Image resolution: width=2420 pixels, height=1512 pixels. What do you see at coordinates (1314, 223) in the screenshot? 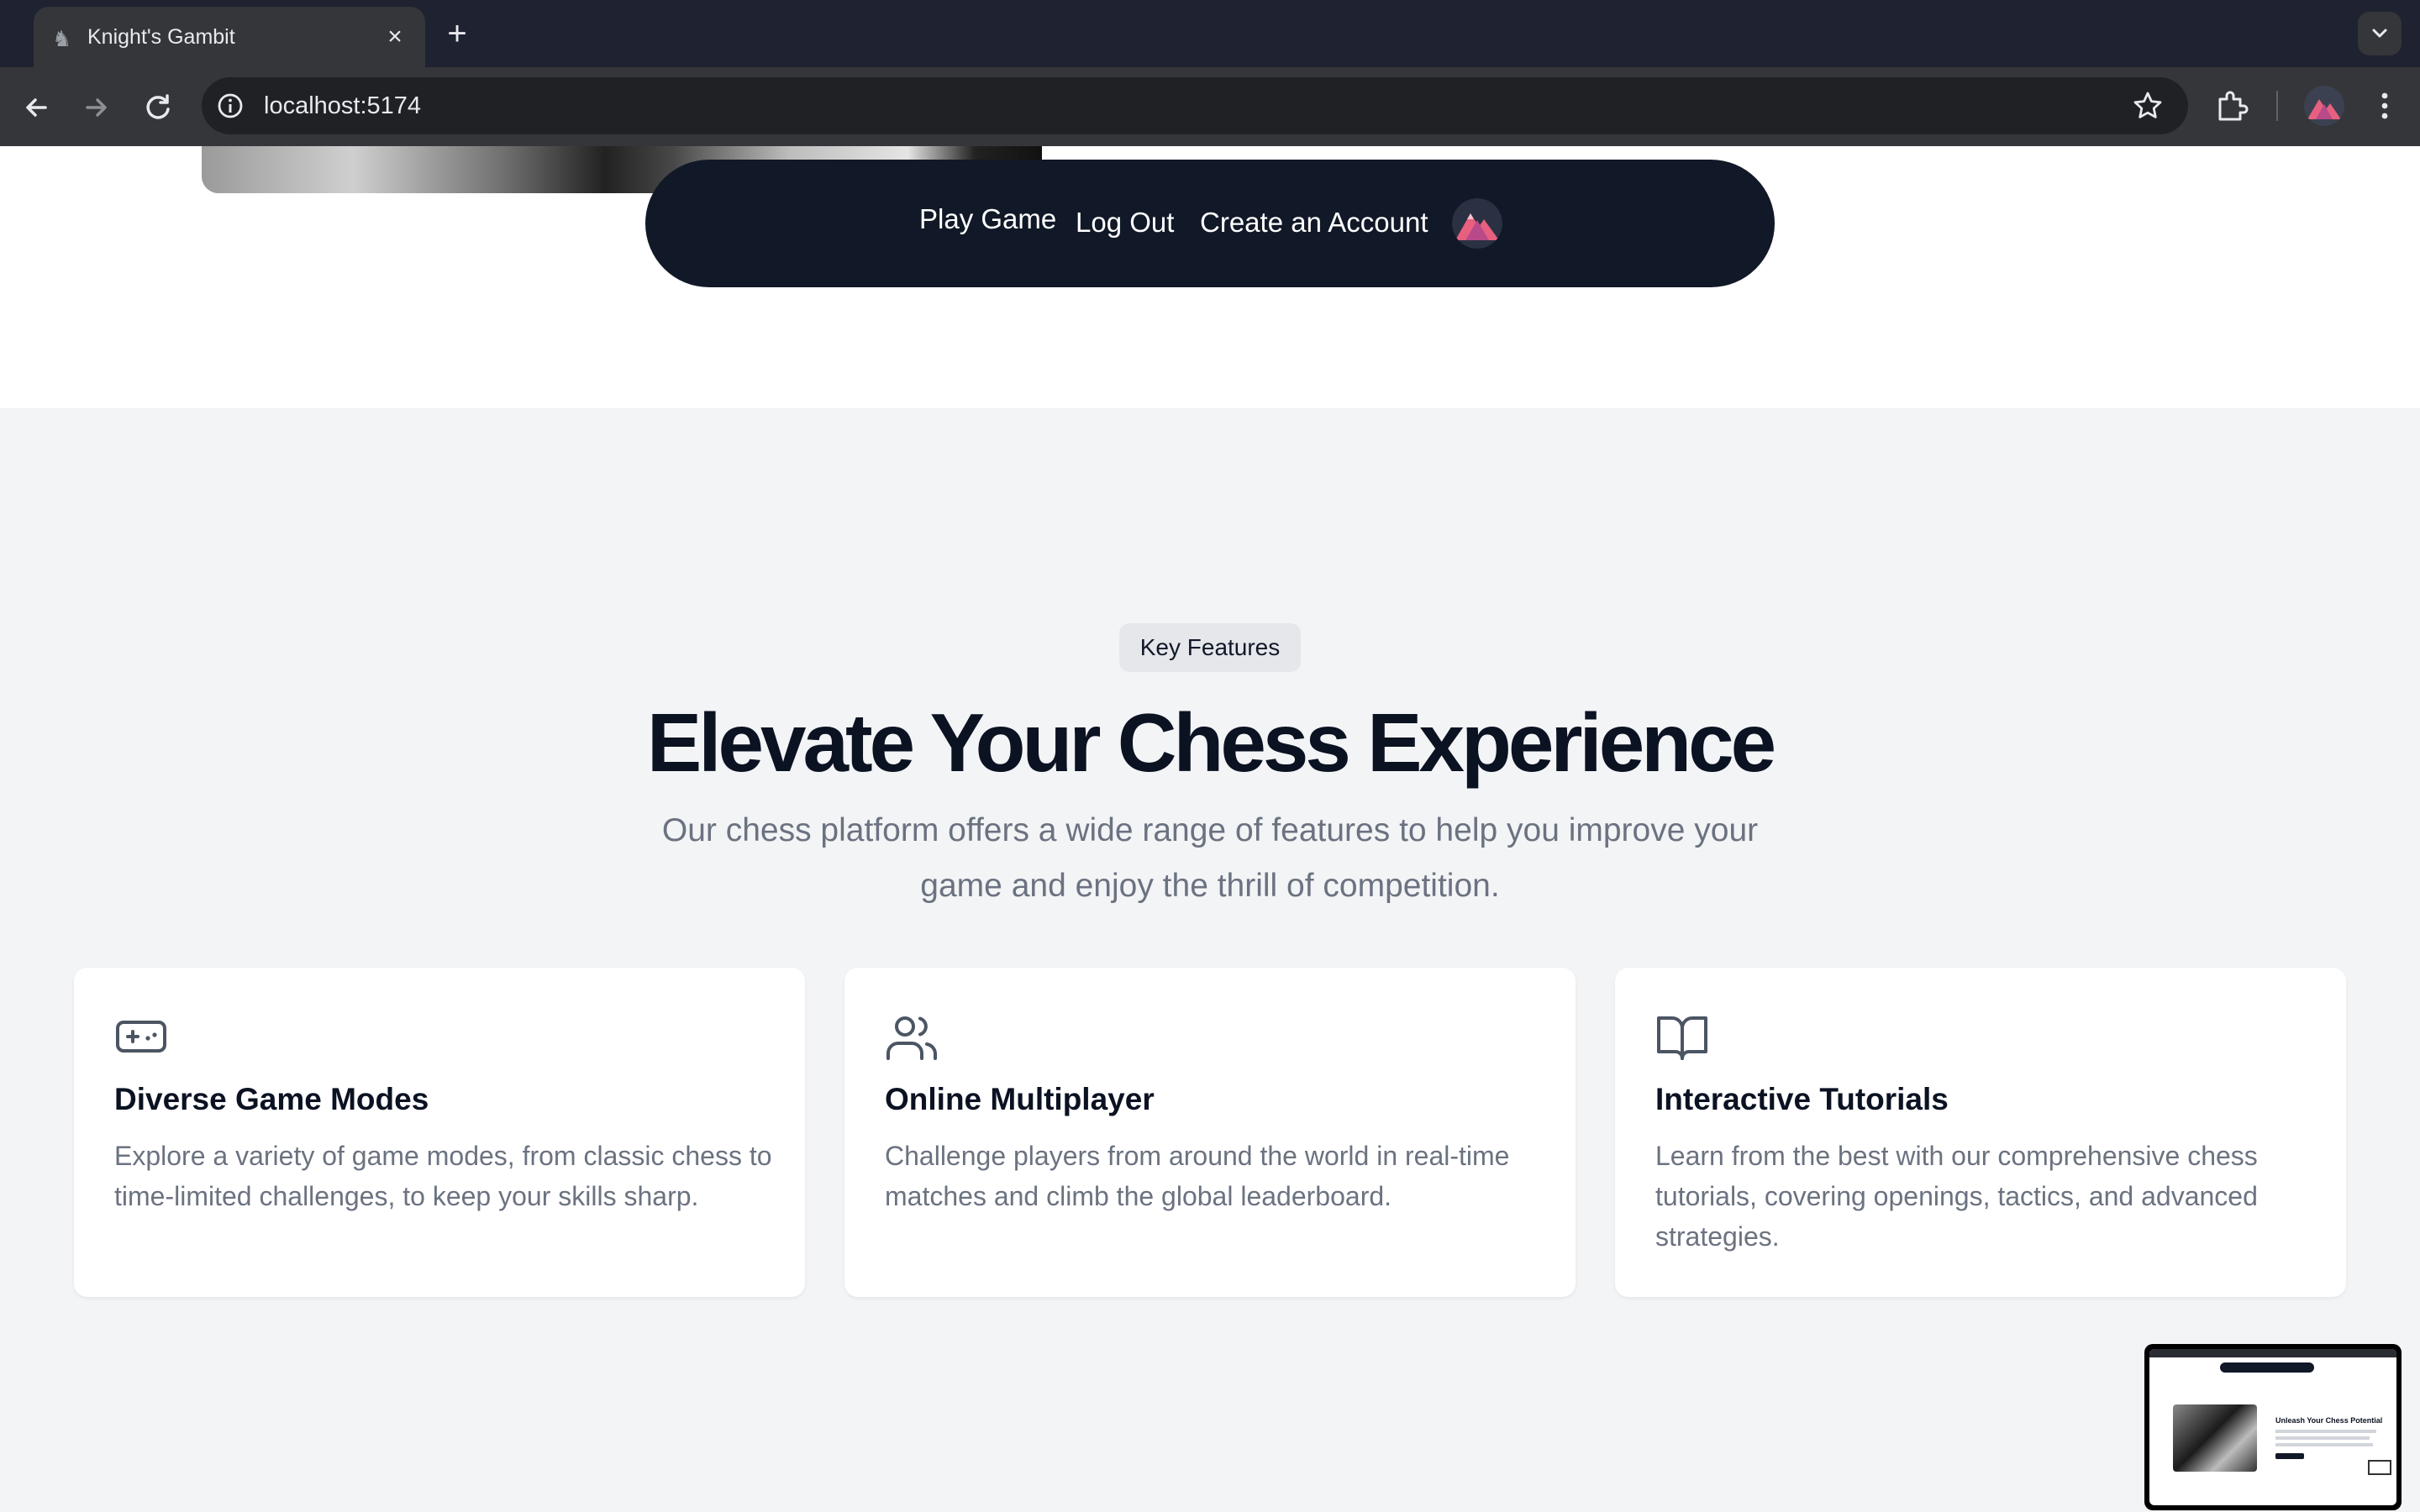
I see `nav-create-account-link: Create an Account` at bounding box center [1314, 223].